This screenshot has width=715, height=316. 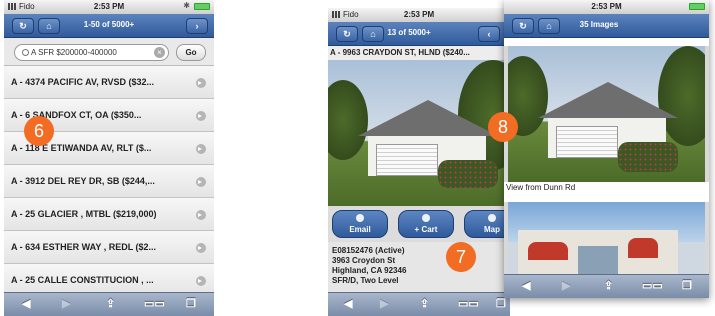 What do you see at coordinates (186, 5) in the screenshot?
I see `bluetooth-icon: ✱` at bounding box center [186, 5].